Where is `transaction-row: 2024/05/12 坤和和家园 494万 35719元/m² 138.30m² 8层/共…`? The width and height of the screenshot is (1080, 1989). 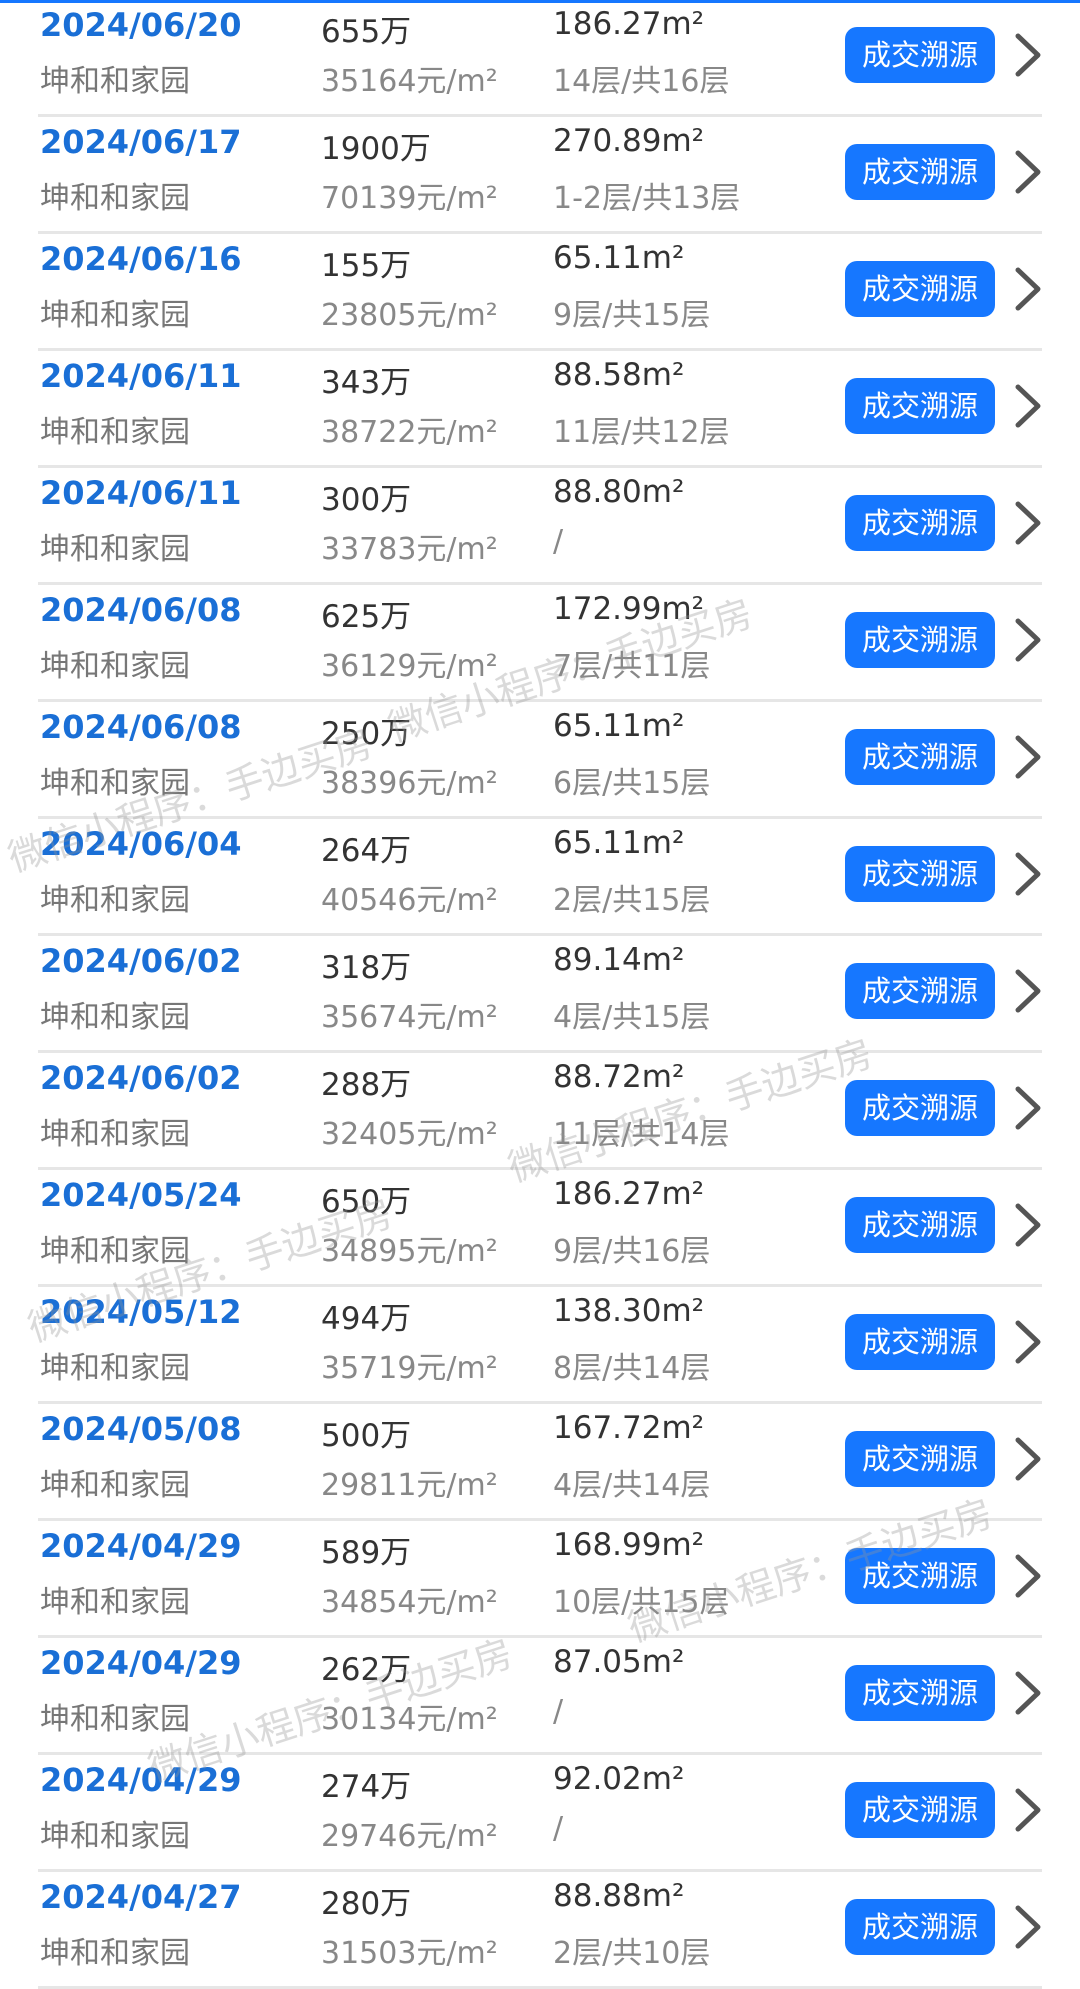
transaction-row: 2024/05/12 坤和和家园 494万 35719元/m² 138.30m² 8层/共… is located at coordinates (540, 1345).